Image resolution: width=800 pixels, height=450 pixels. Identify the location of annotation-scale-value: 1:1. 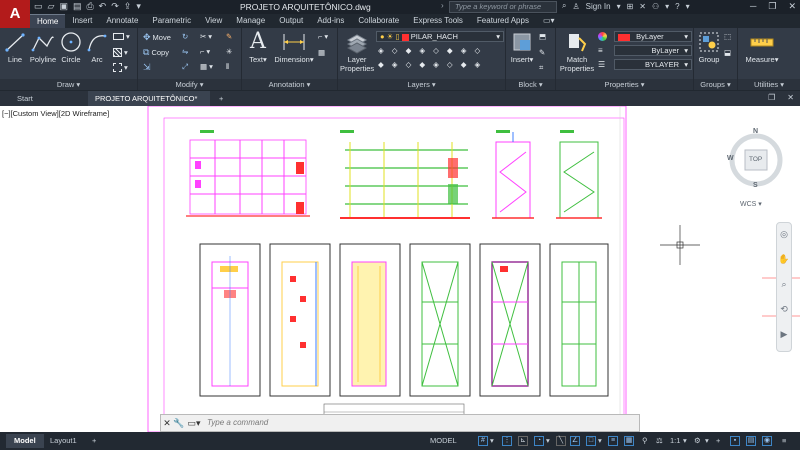
(675, 440).